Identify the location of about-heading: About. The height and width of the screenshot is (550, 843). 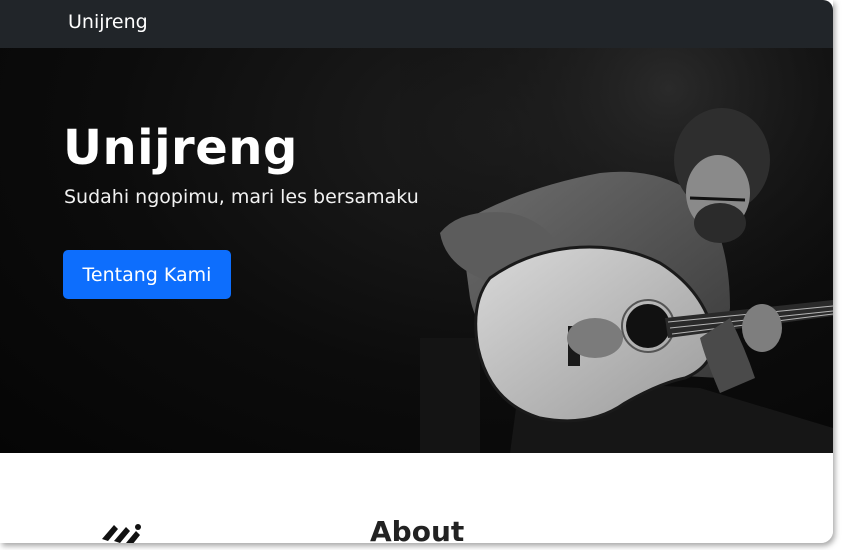
(417, 529).